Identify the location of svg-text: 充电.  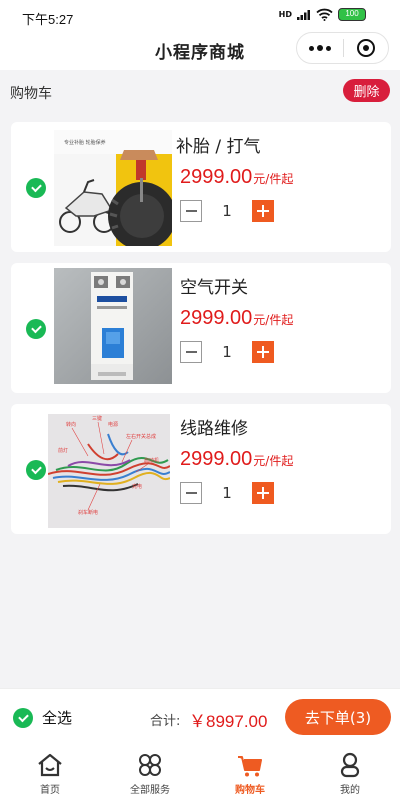
(137, 486).